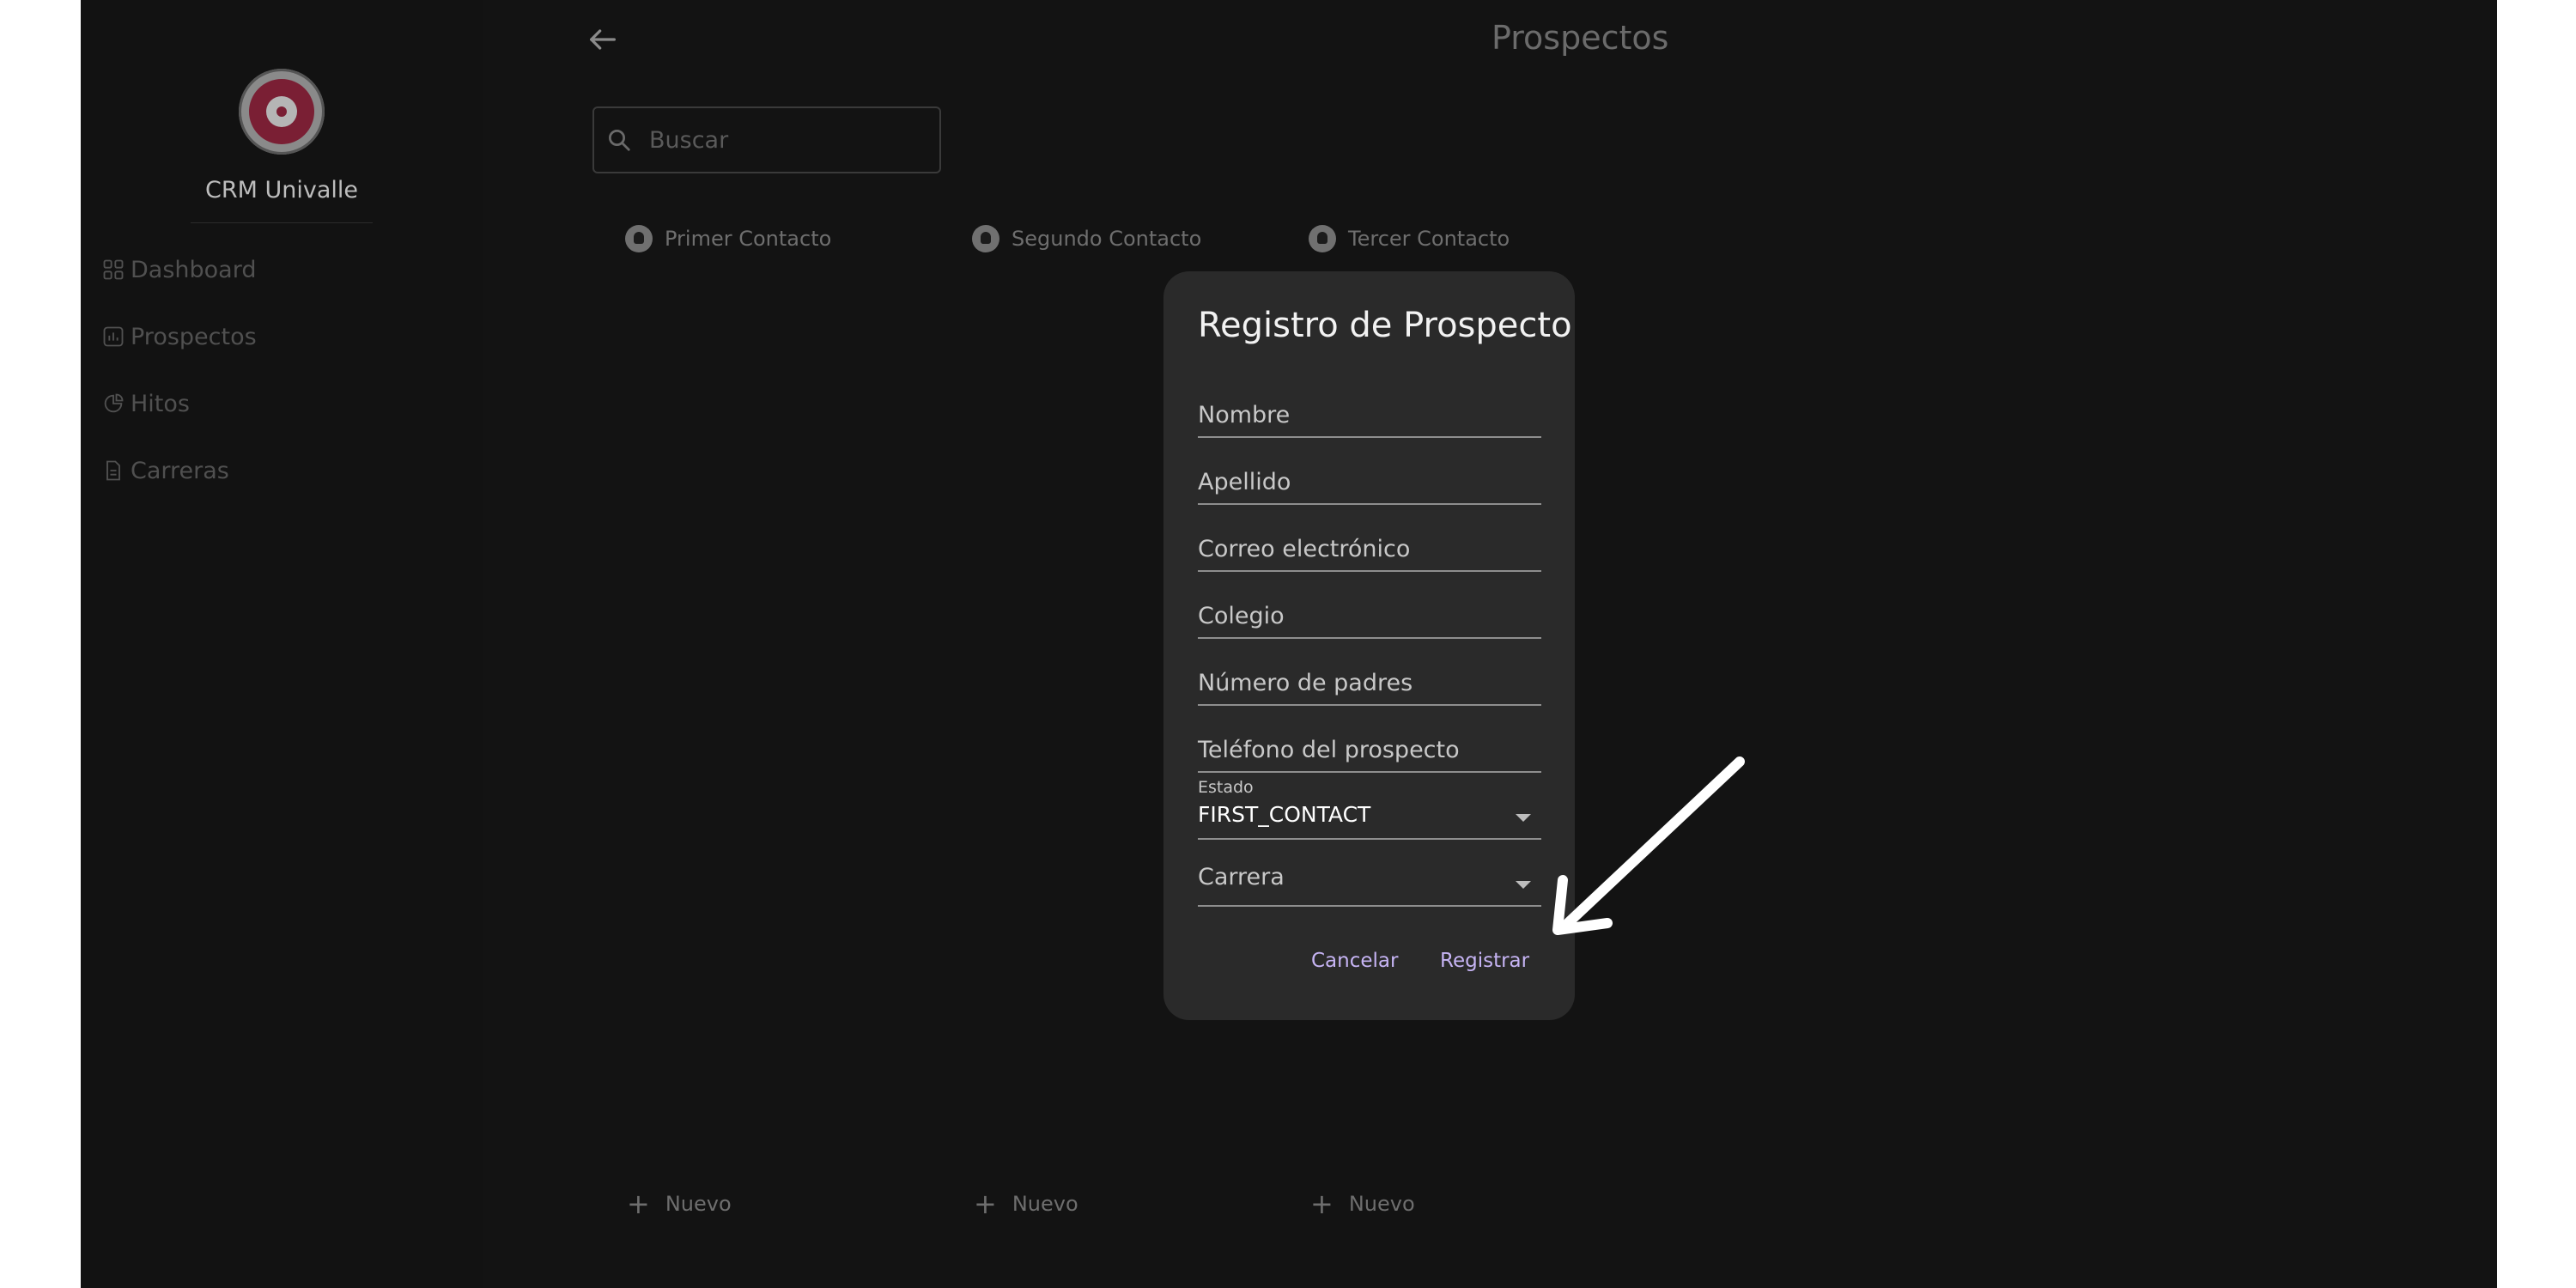  I want to click on search-input, so click(786, 140).